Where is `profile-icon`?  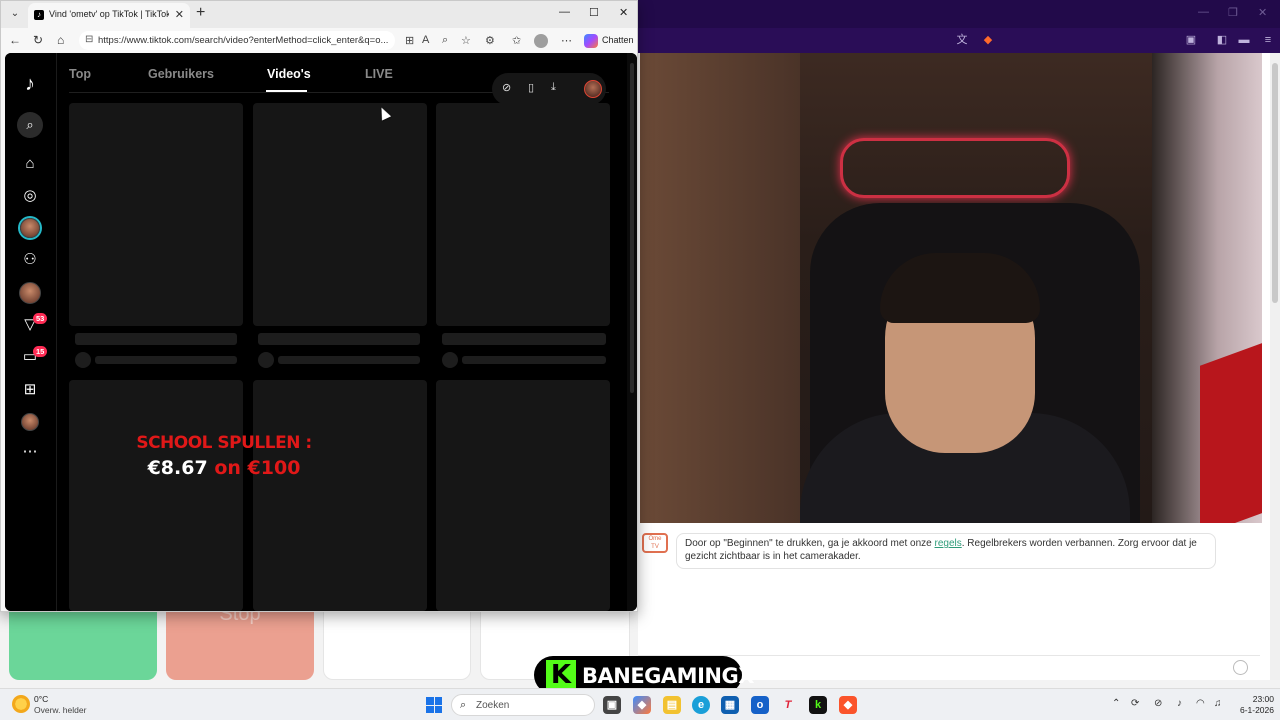 profile-icon is located at coordinates (541, 41).